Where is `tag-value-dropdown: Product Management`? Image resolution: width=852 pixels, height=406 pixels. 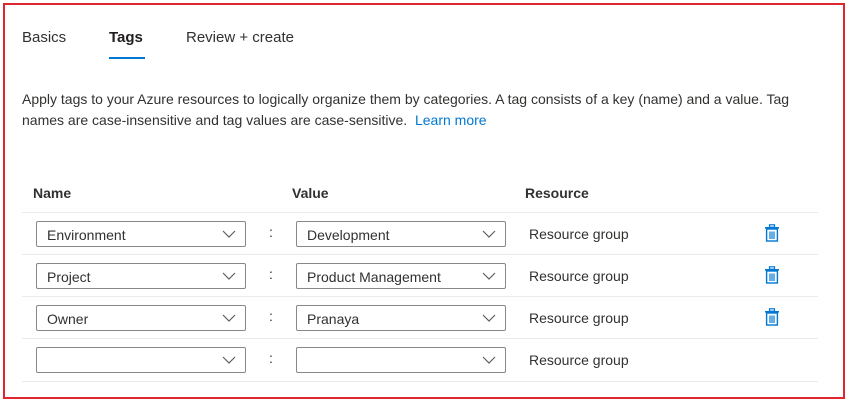 tag-value-dropdown: Product Management is located at coordinates (401, 276).